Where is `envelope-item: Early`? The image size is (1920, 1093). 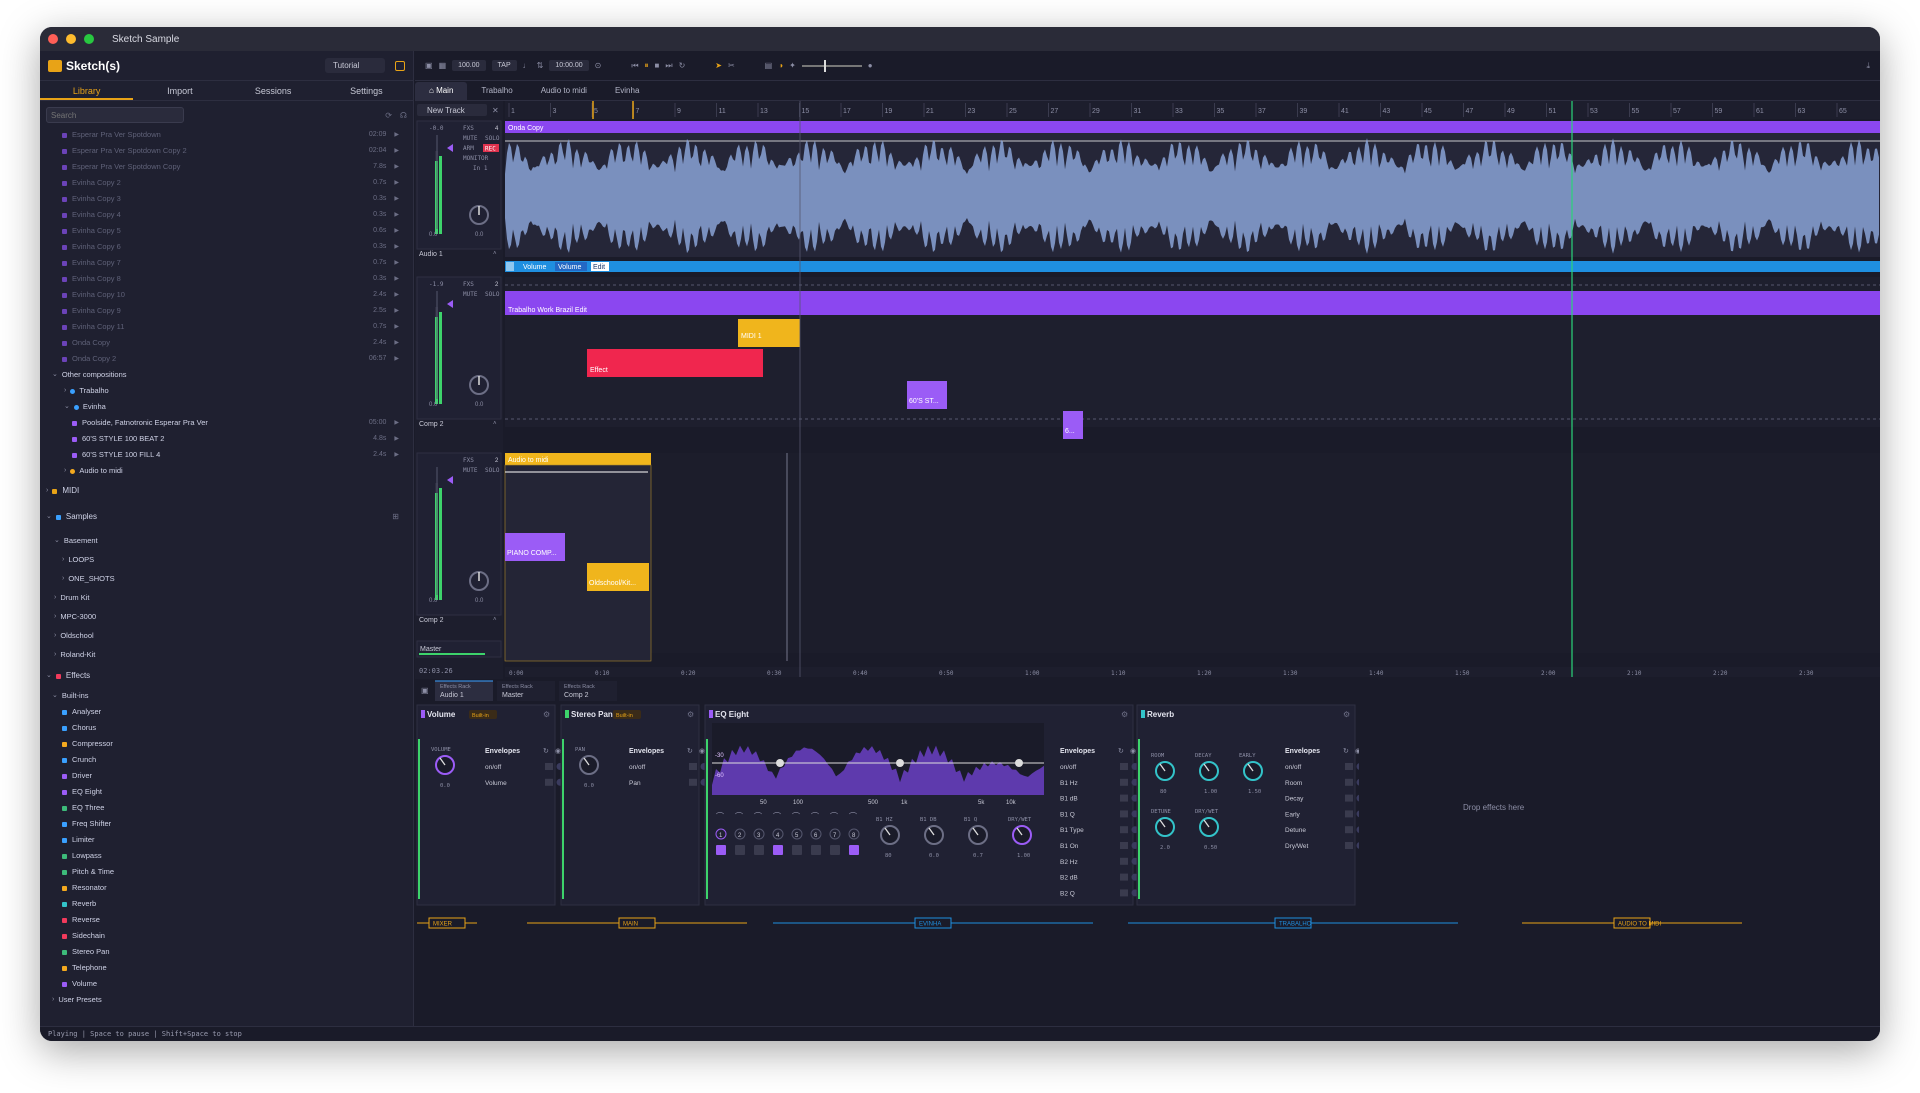 envelope-item: Early is located at coordinates (1293, 814).